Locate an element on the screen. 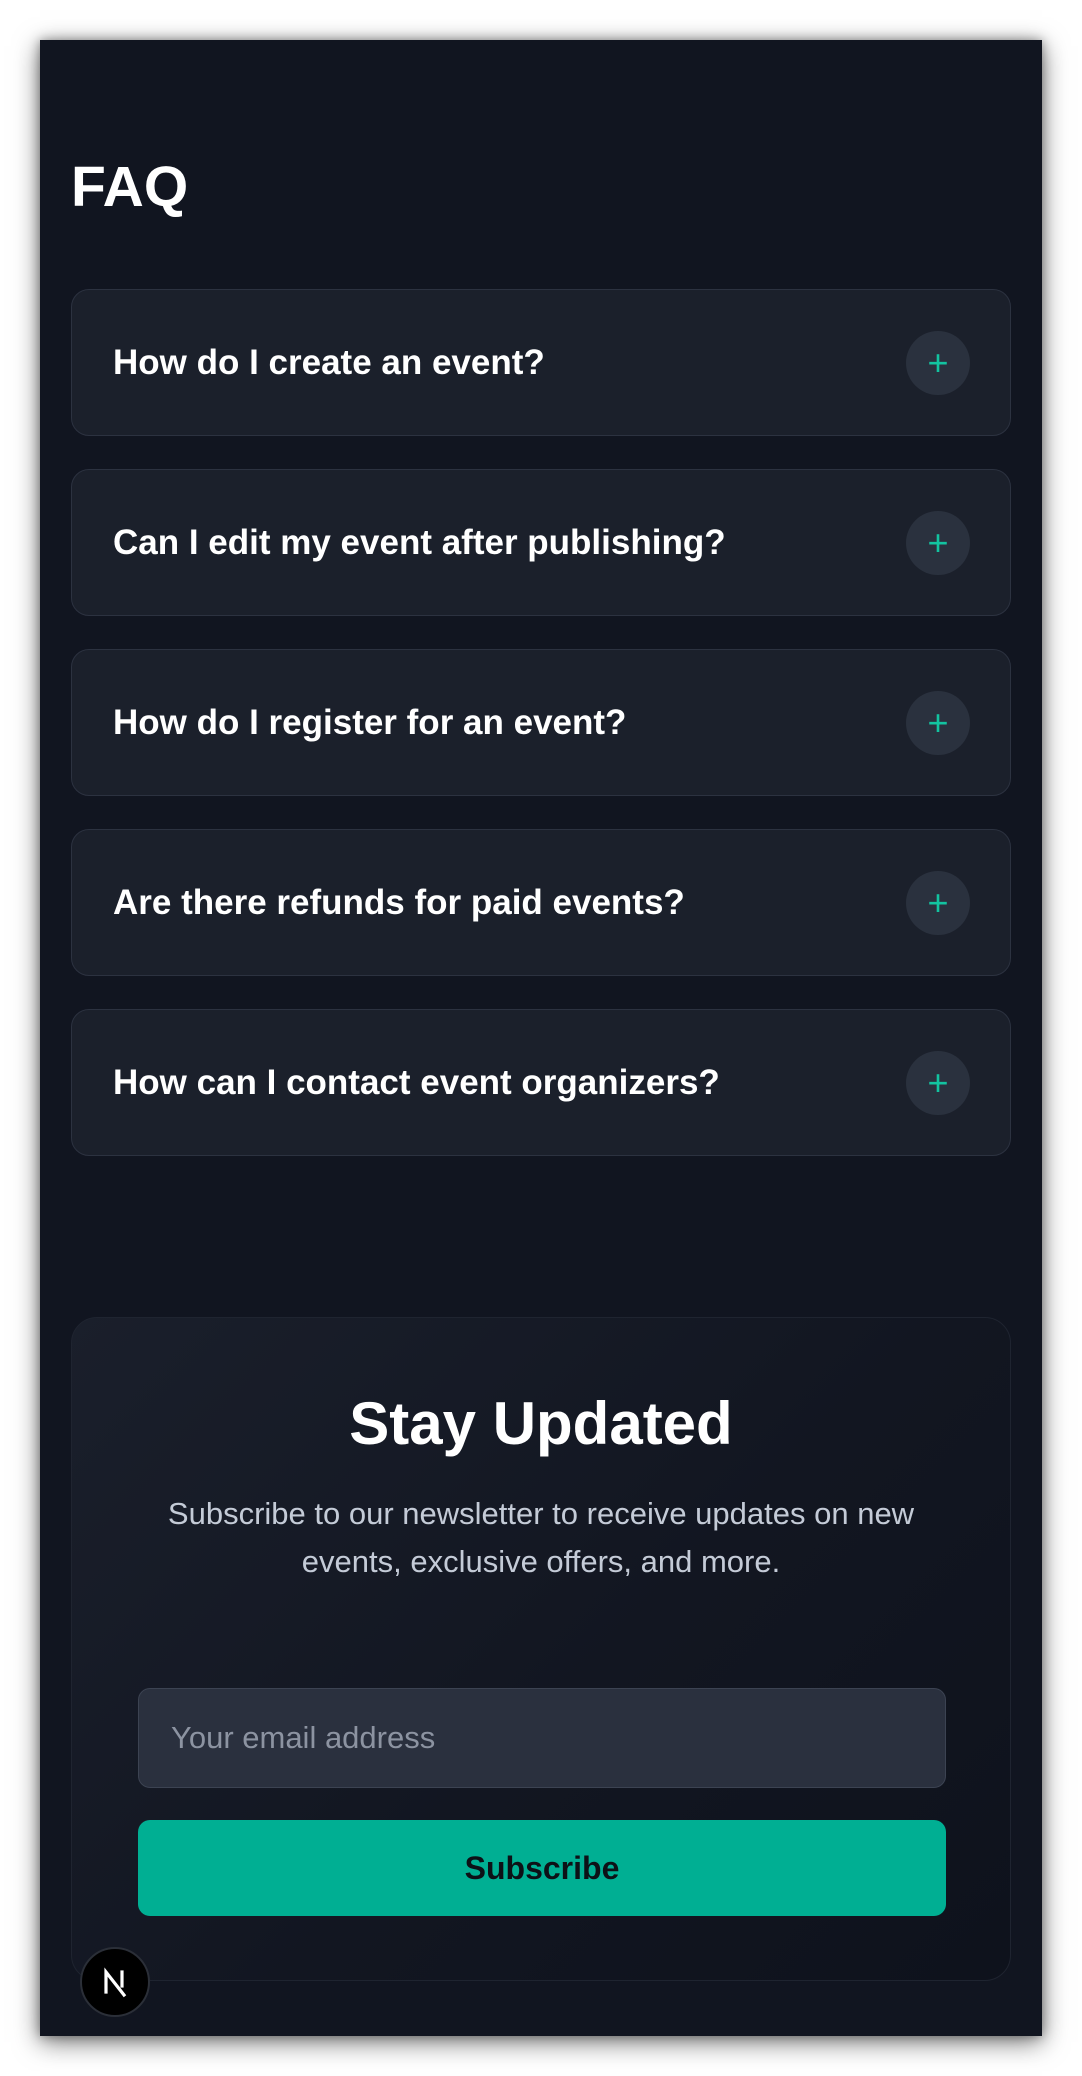  faq-item-edit-event: Can I edit my event after publishing? + is located at coordinates (541, 542).